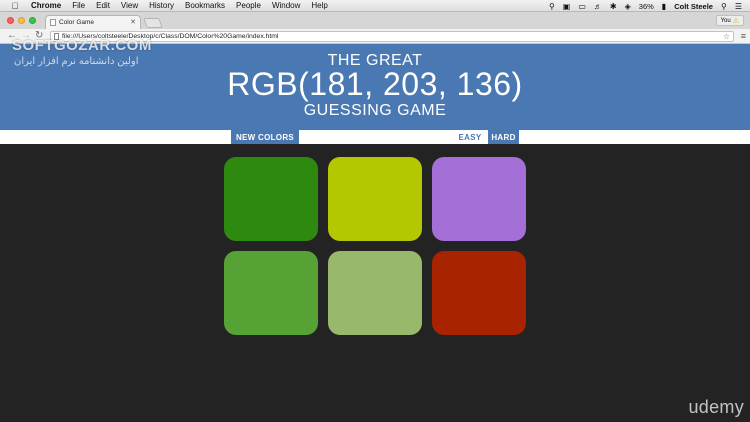 Image resolution: width=750 pixels, height=422 pixels. Describe the element at coordinates (470, 137) in the screenshot. I see `easy-mode-button: EASY` at that location.